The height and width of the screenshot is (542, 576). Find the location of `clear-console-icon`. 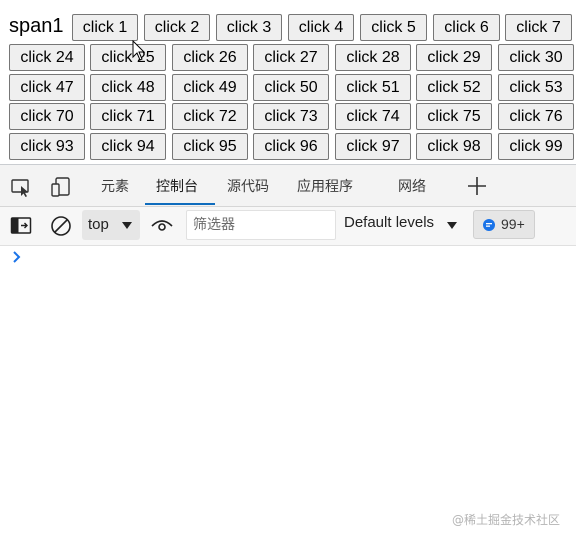

clear-console-icon is located at coordinates (61, 226).